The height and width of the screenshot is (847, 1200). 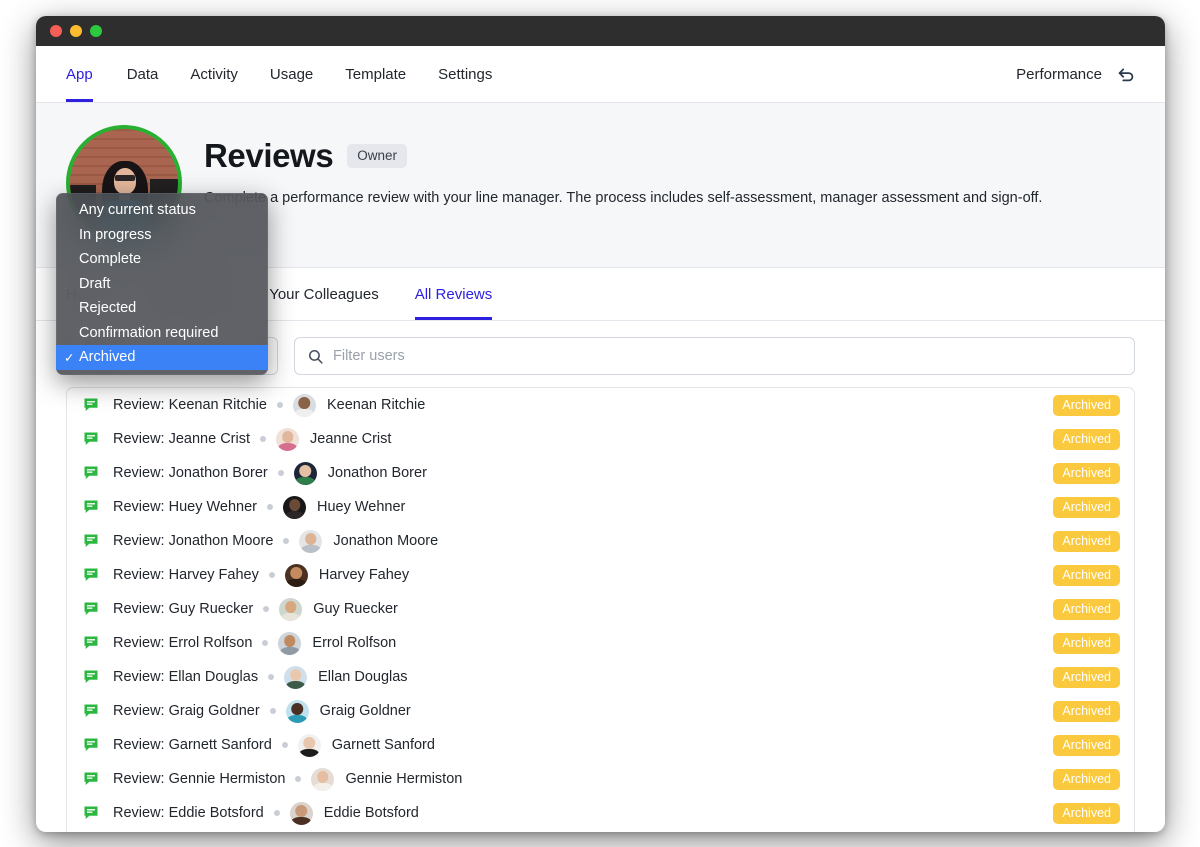 I want to click on nav-item-template: Template, so click(x=375, y=74).